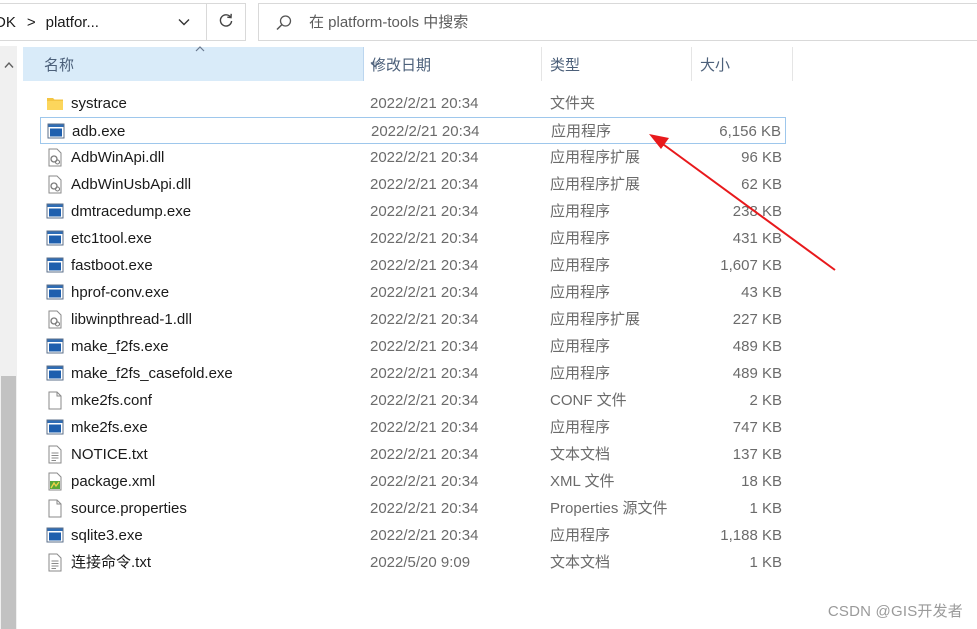  I want to click on search-icon, so click(284, 25).